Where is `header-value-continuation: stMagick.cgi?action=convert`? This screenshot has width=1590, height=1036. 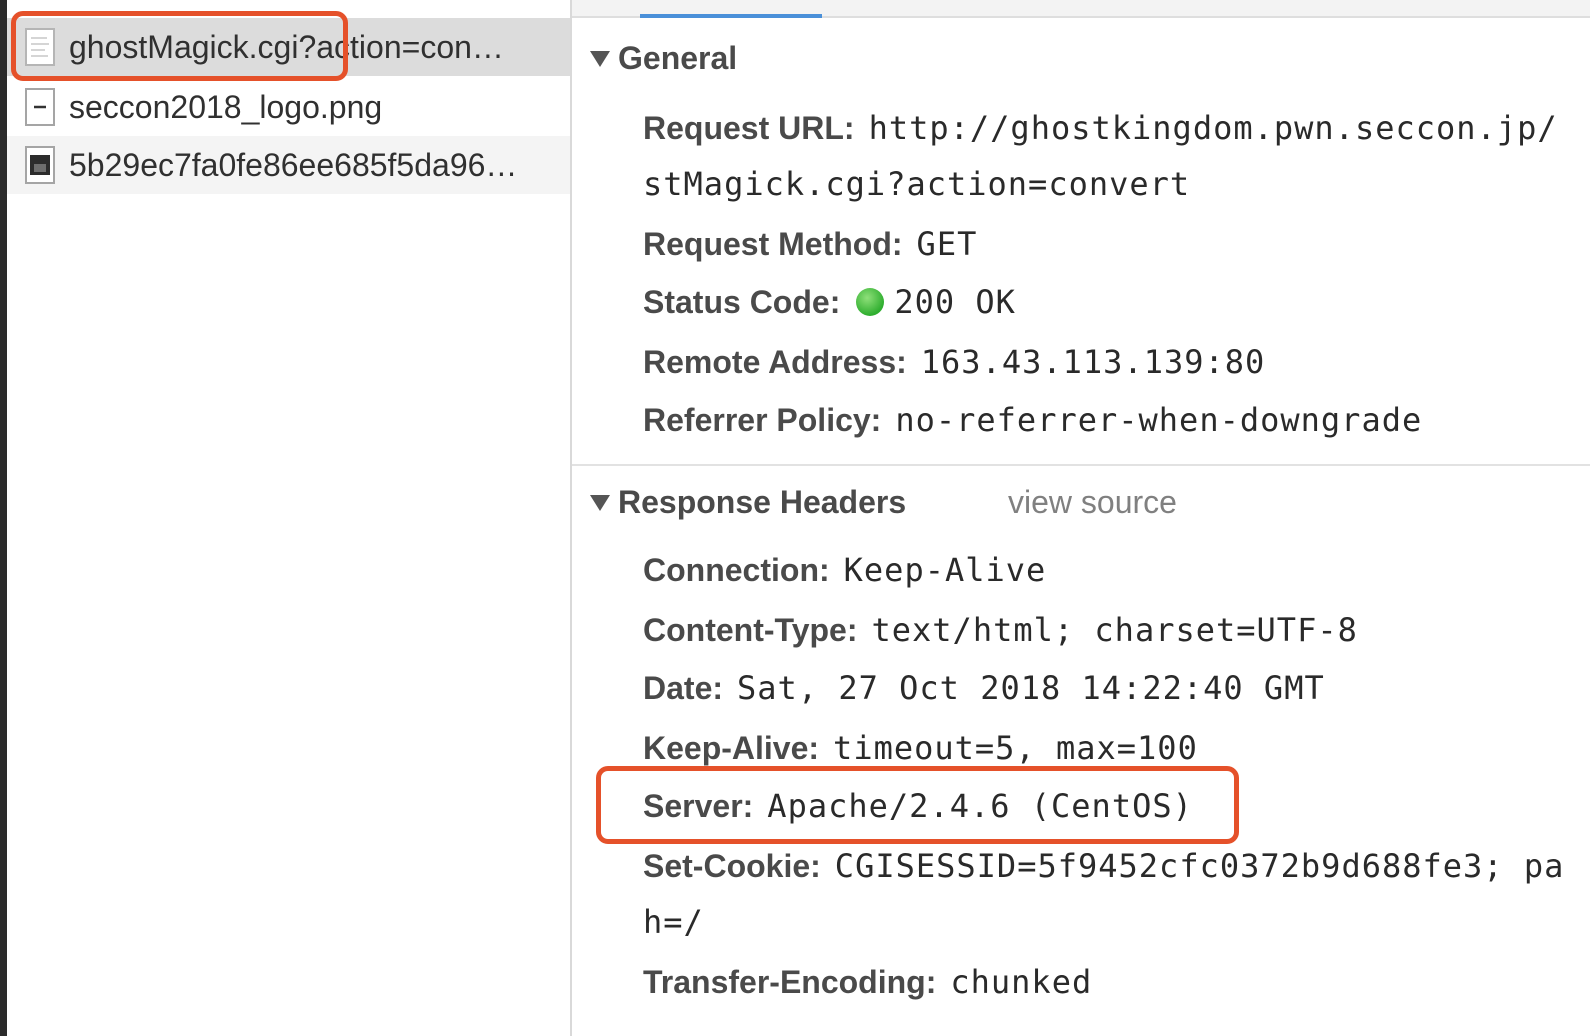 header-value-continuation: stMagick.cgi?action=convert is located at coordinates (917, 184).